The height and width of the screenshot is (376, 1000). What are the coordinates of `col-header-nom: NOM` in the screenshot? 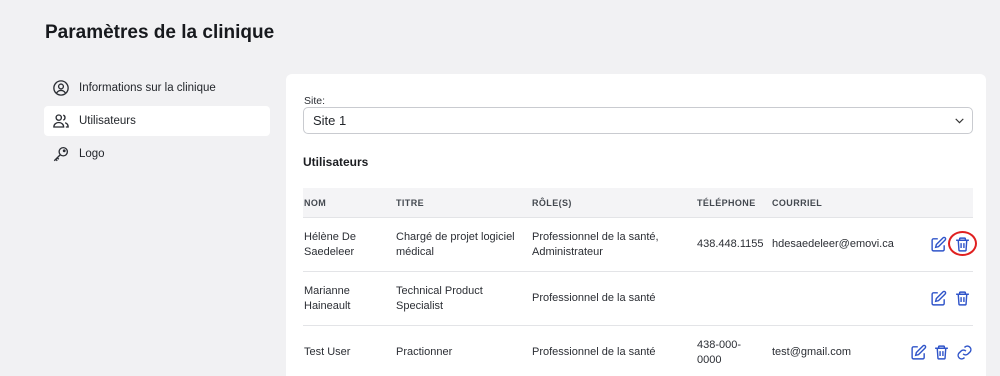 It's located at (349, 203).